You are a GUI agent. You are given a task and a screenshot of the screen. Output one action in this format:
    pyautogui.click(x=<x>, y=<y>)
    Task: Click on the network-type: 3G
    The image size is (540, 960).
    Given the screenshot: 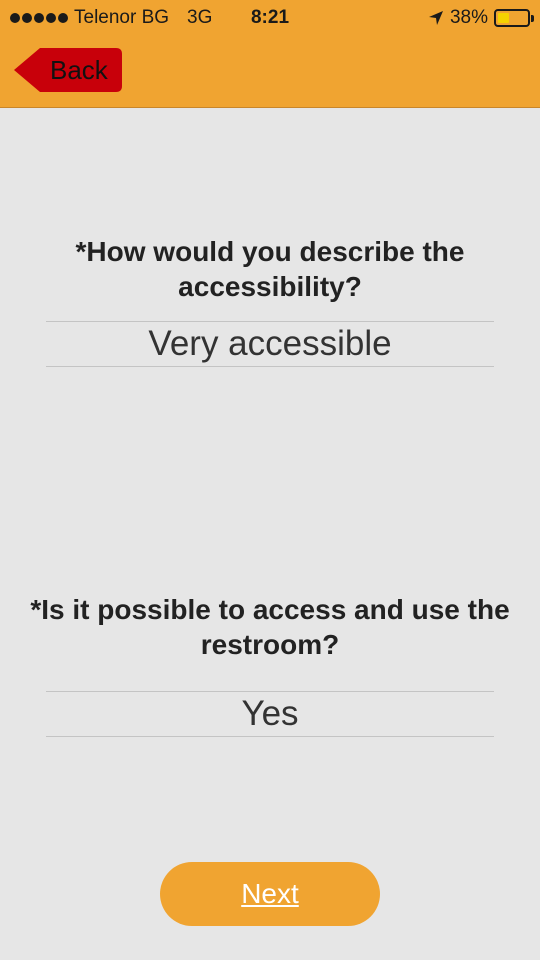 What is the action you would take?
    pyautogui.click(x=200, y=17)
    